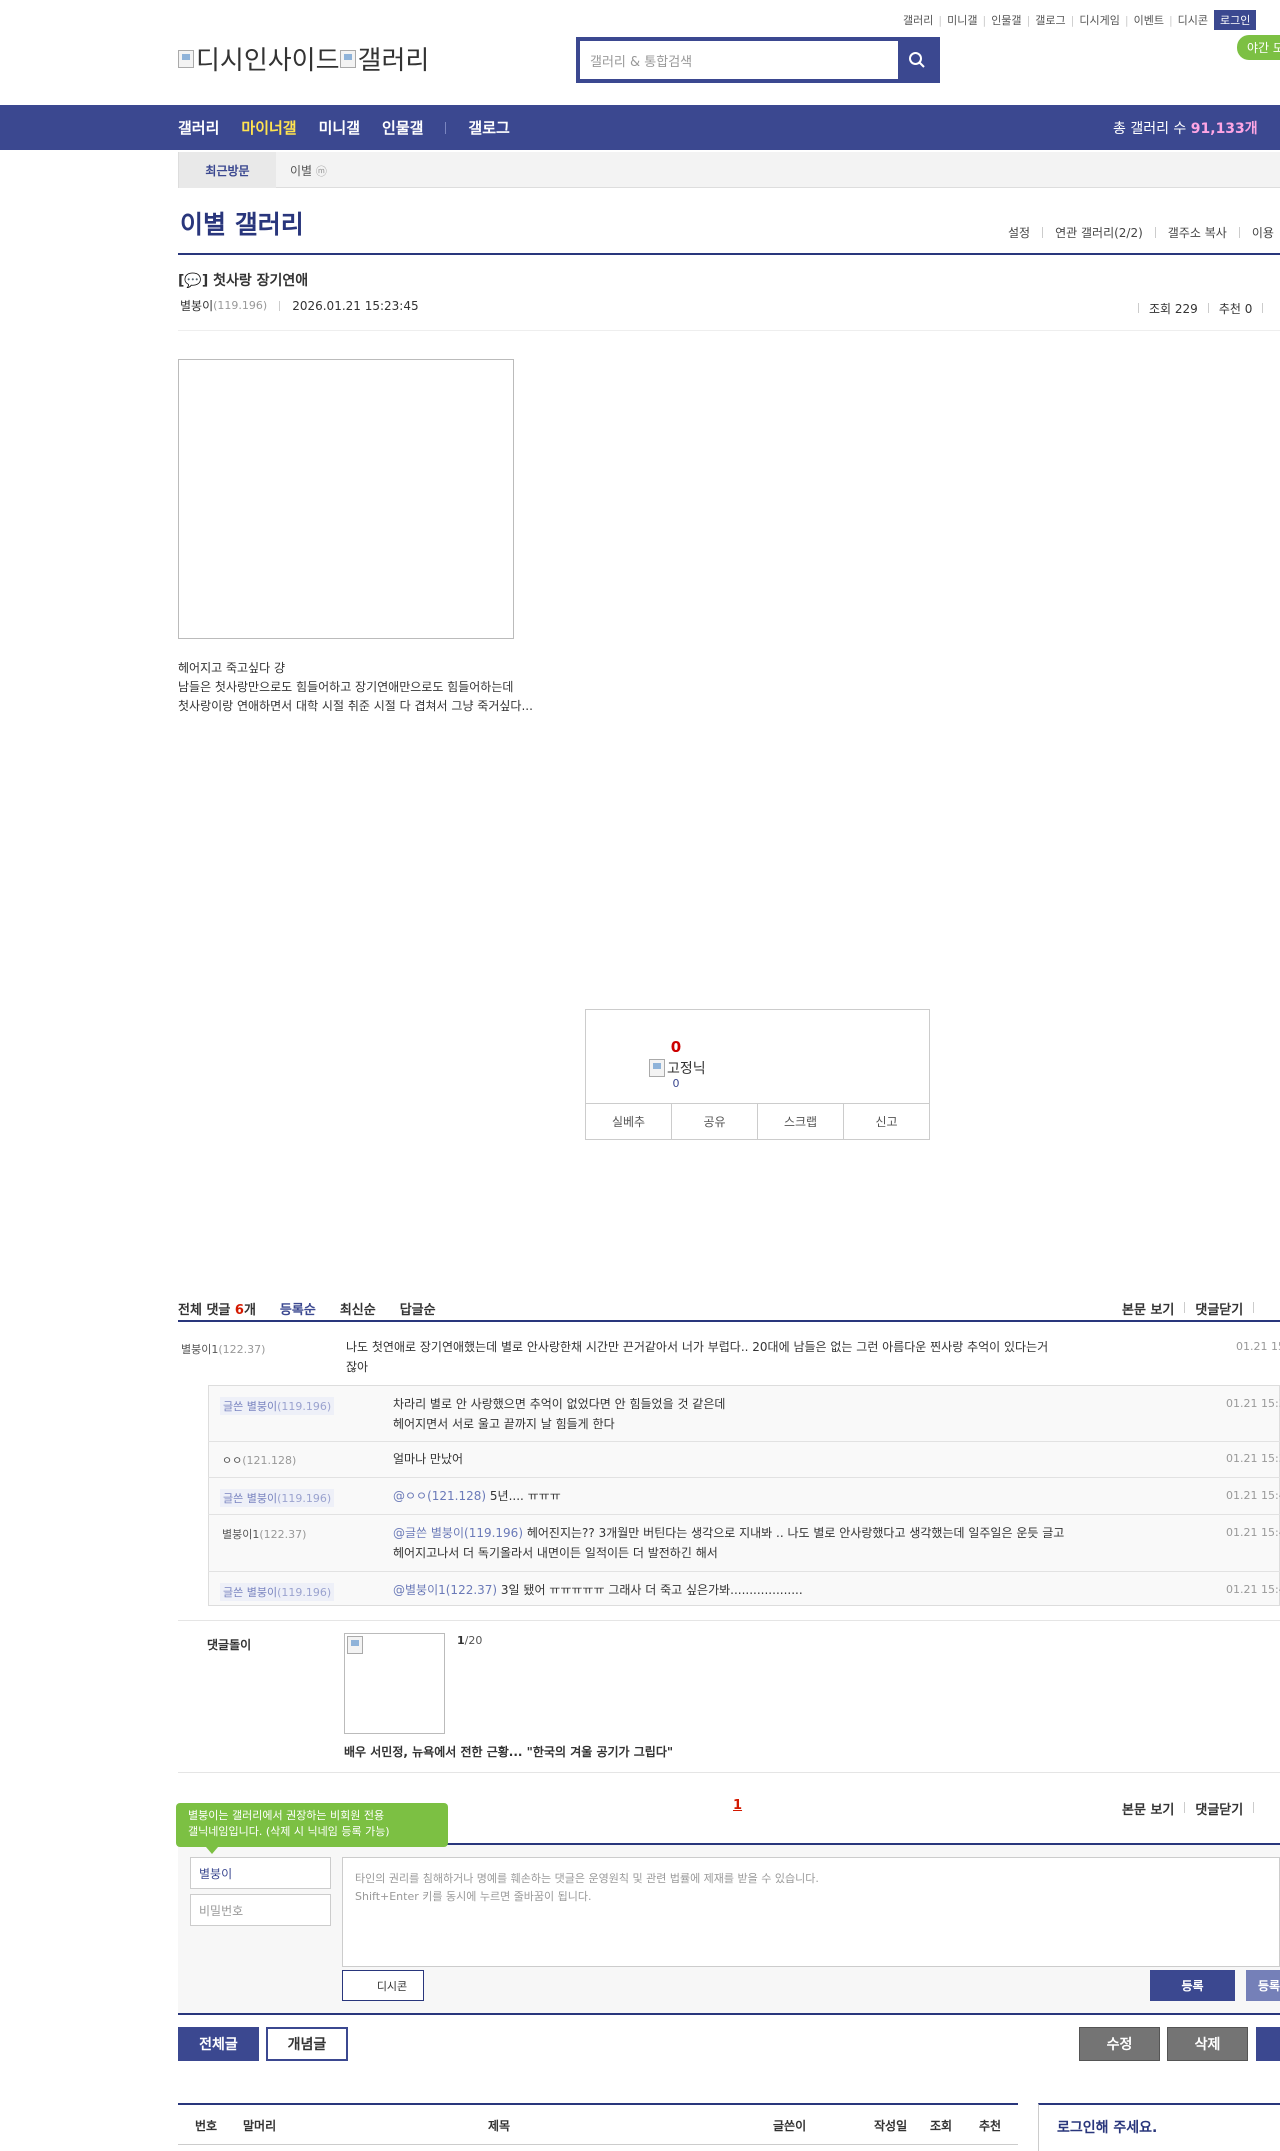 The image size is (1280, 2151). Describe the element at coordinates (793, 1496) in the screenshot. I see `comment-text: @ㅇㅇ(121.128) 5년.... ㅠㅠㅠ` at that location.